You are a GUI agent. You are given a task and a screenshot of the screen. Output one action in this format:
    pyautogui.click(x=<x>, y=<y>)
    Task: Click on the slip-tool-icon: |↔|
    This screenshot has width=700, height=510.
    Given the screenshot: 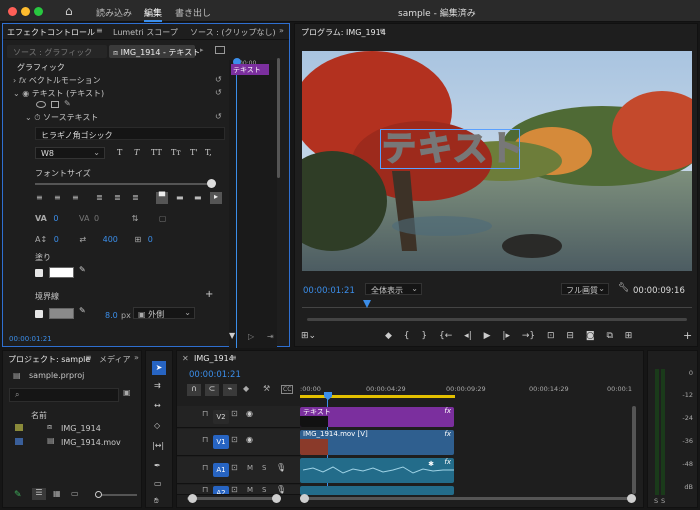 What is the action you would take?
    pyautogui.click(x=158, y=445)
    